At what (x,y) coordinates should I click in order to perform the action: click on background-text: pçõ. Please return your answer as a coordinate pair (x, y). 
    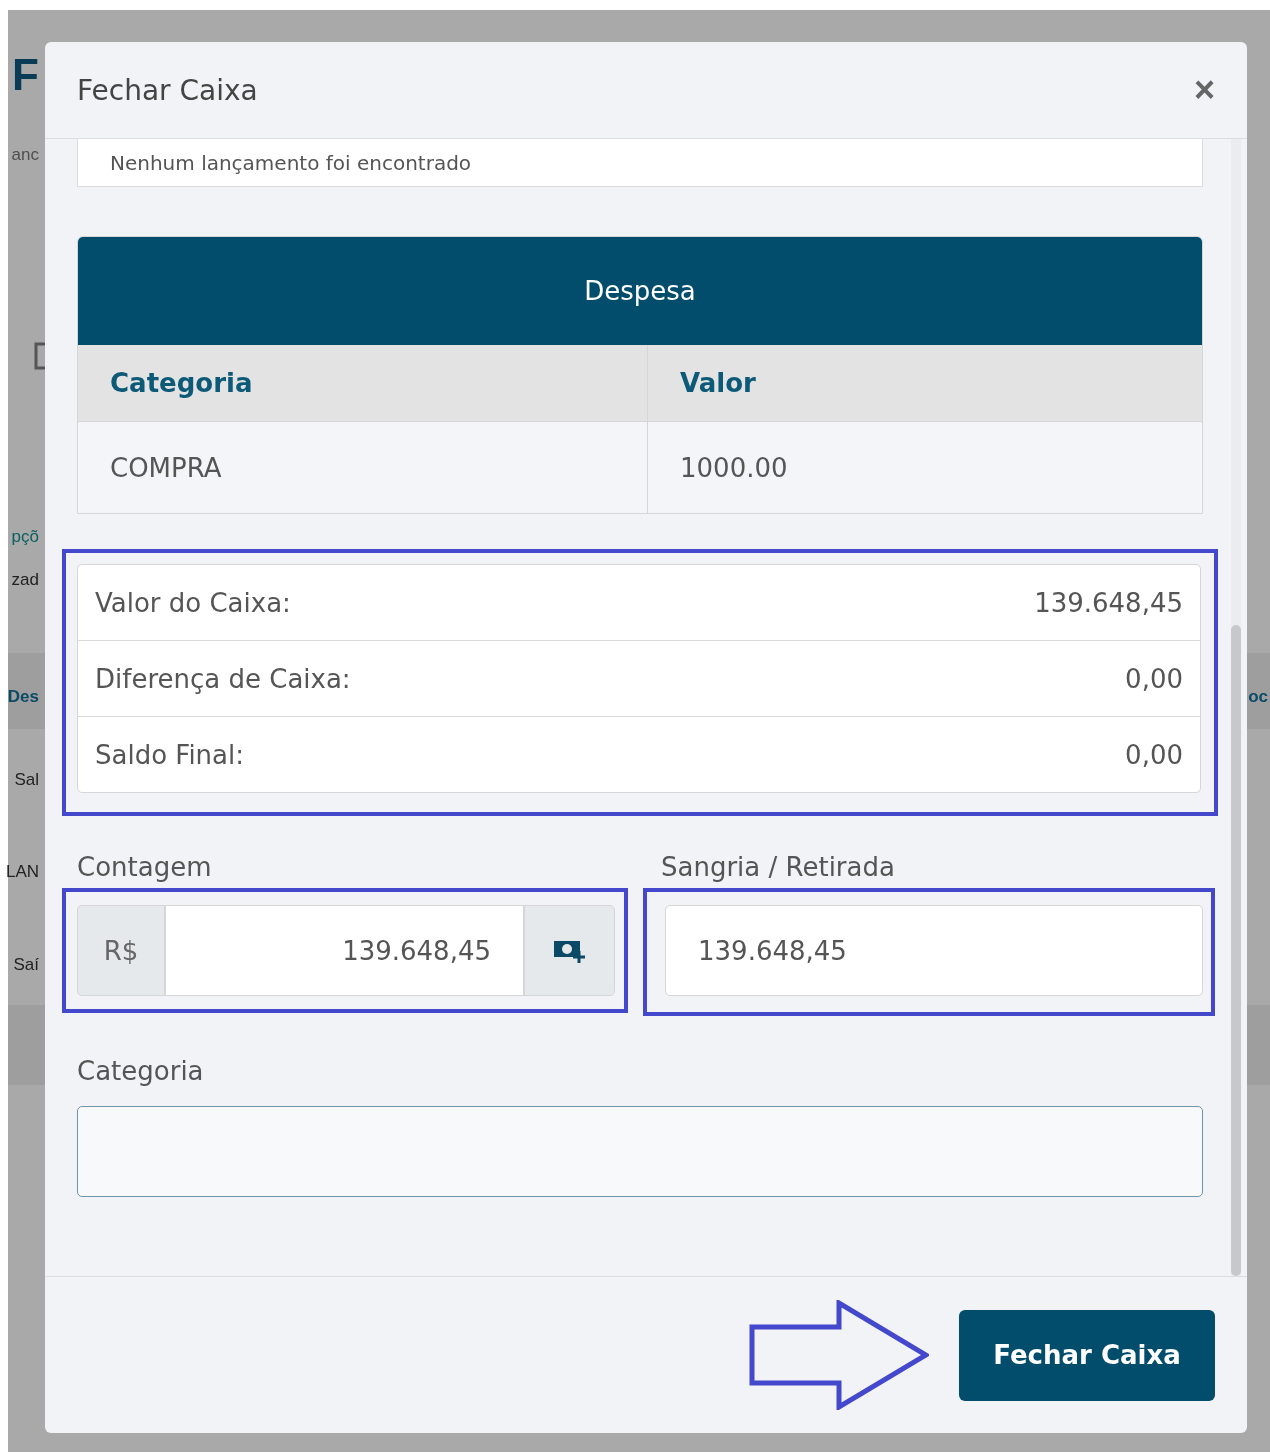
    Looking at the image, I should click on (25, 537).